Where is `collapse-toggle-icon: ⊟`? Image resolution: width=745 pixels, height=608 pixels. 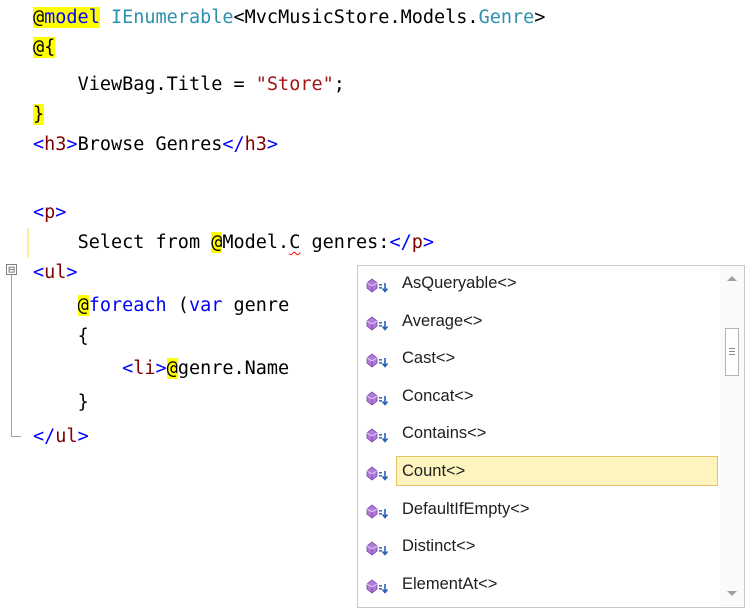 collapse-toggle-icon: ⊟ is located at coordinates (11, 269).